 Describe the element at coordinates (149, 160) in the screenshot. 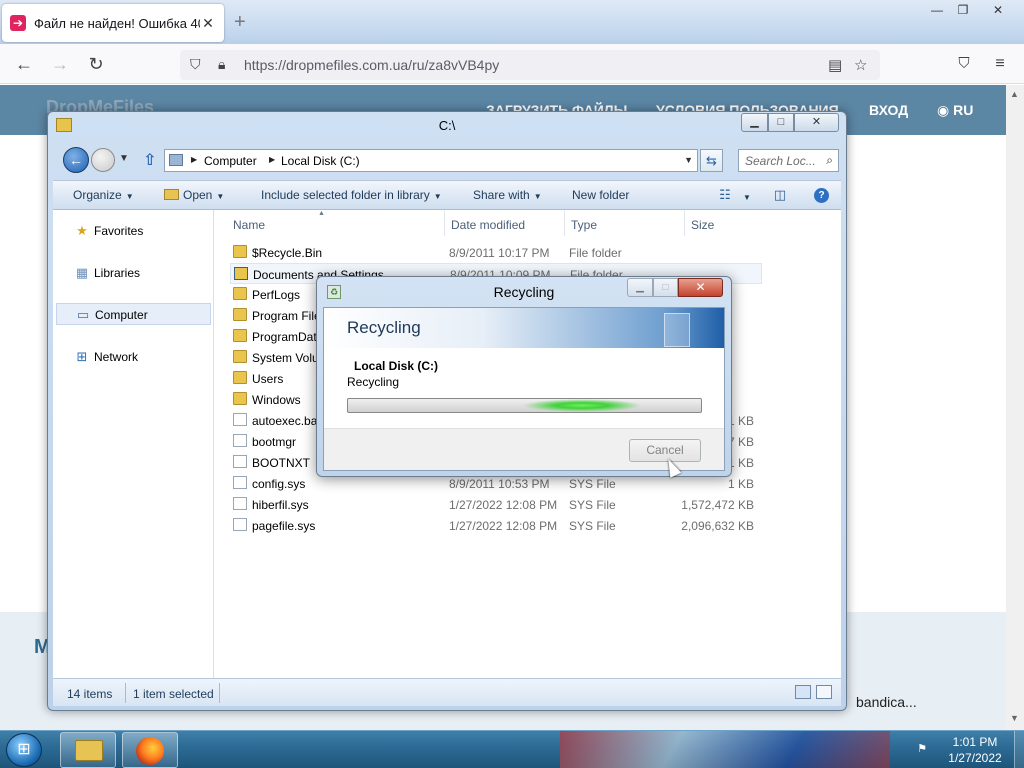

I see `up-arrow-icon: ⇧` at that location.